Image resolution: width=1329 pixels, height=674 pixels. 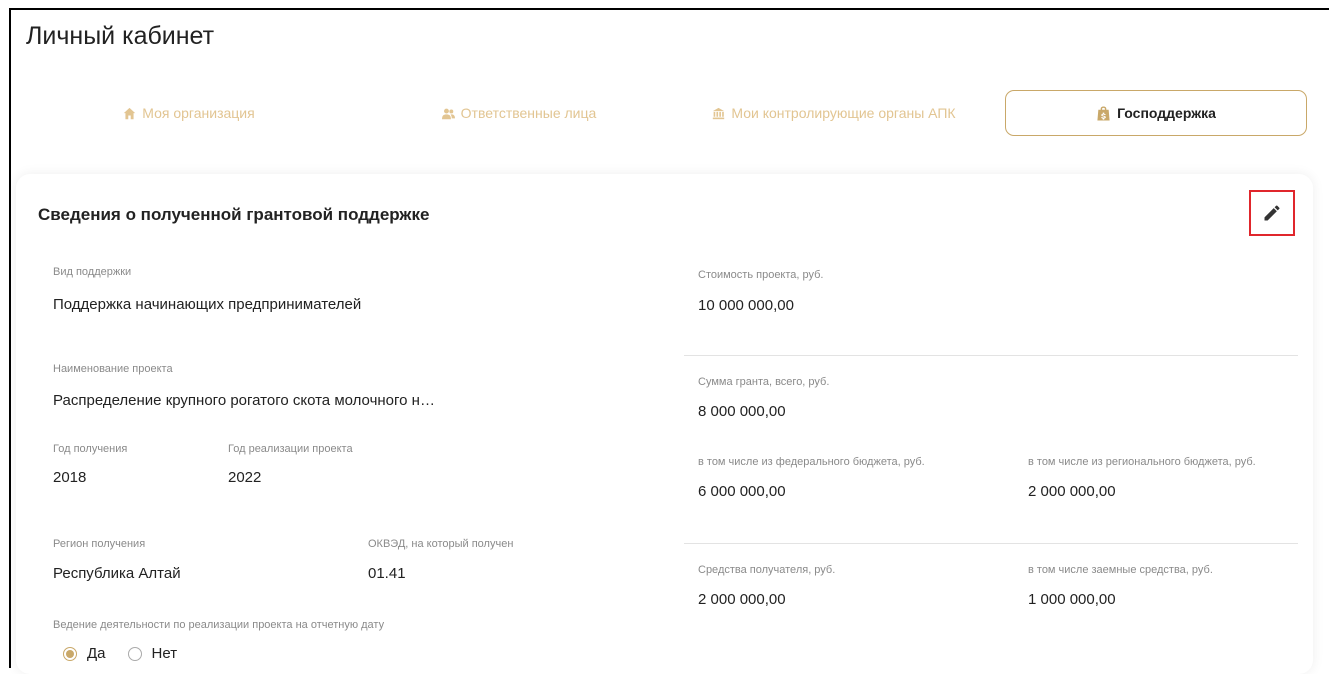 I want to click on radio-no, so click(x=134, y=653).